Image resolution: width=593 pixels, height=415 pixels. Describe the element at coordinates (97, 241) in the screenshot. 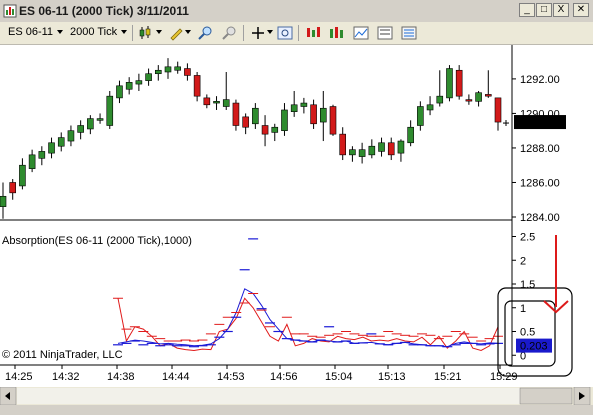

I see `indicator-label: Absorption(ES 06-11 (2000 Tick),1000)` at that location.